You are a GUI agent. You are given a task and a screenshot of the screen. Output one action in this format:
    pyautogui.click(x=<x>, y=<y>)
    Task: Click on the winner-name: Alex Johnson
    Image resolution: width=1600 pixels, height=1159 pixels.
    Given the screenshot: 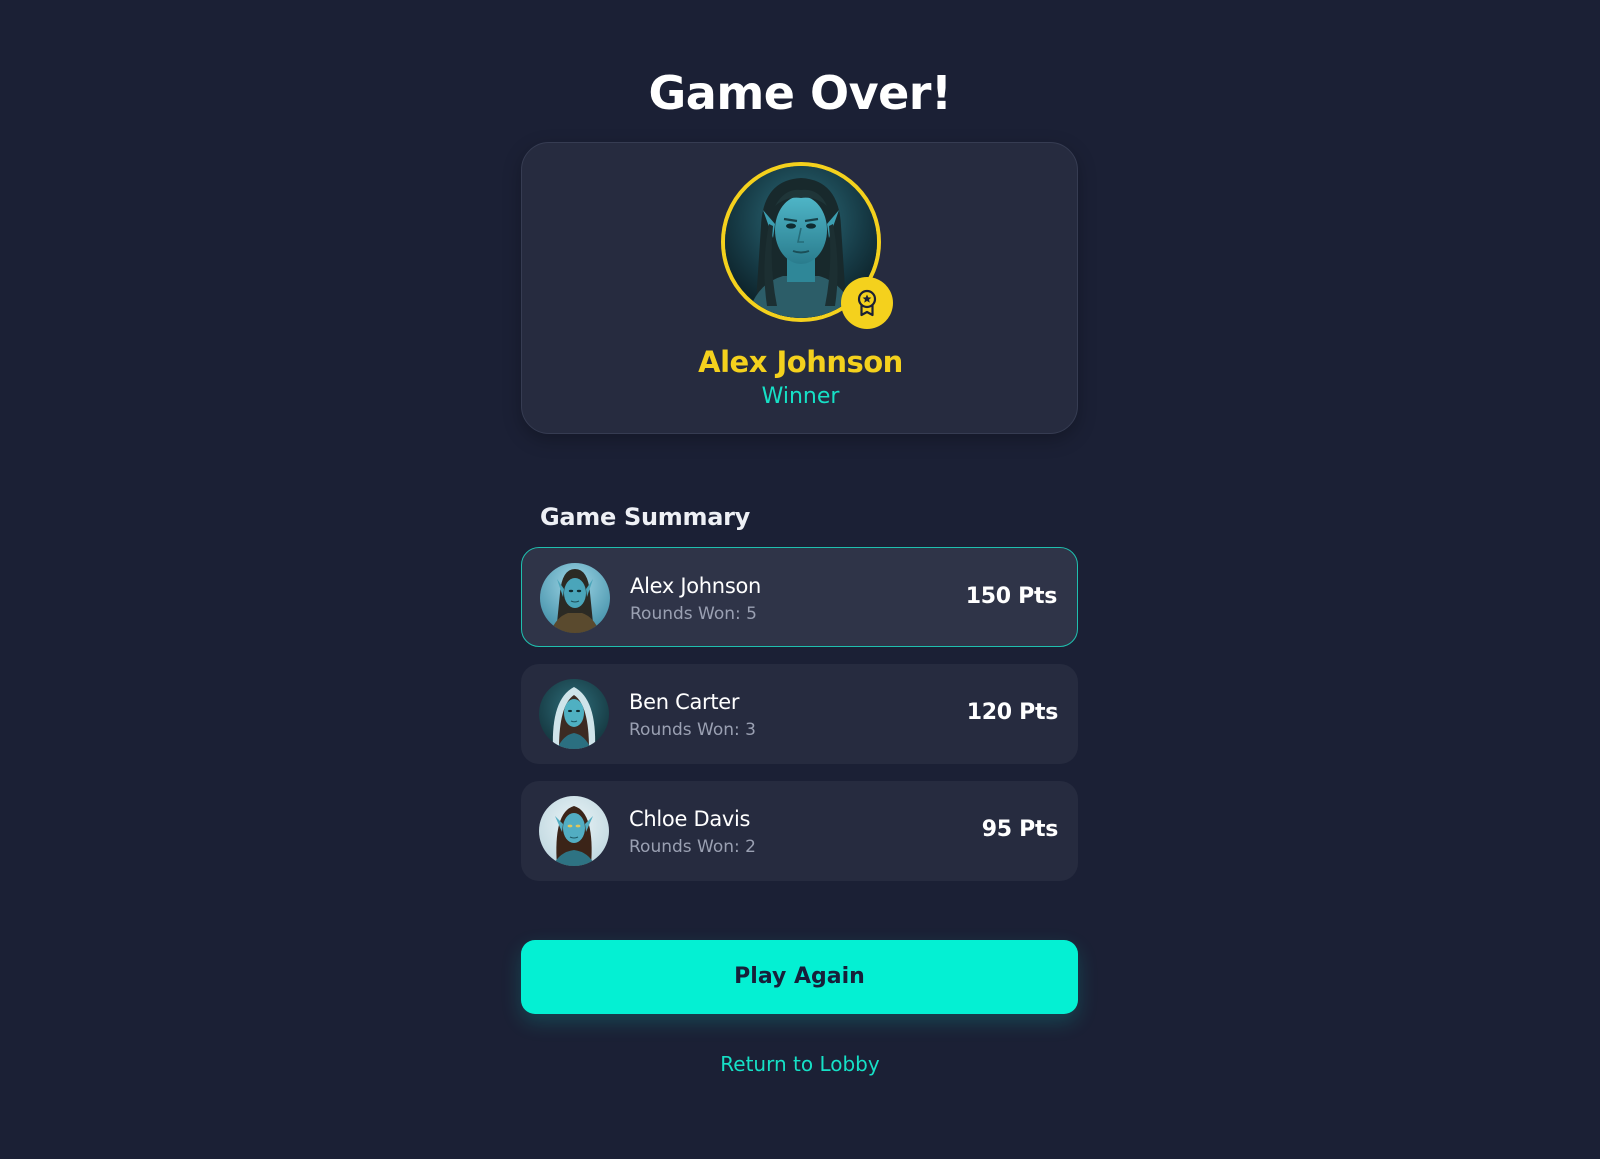 What is the action you would take?
    pyautogui.click(x=800, y=362)
    